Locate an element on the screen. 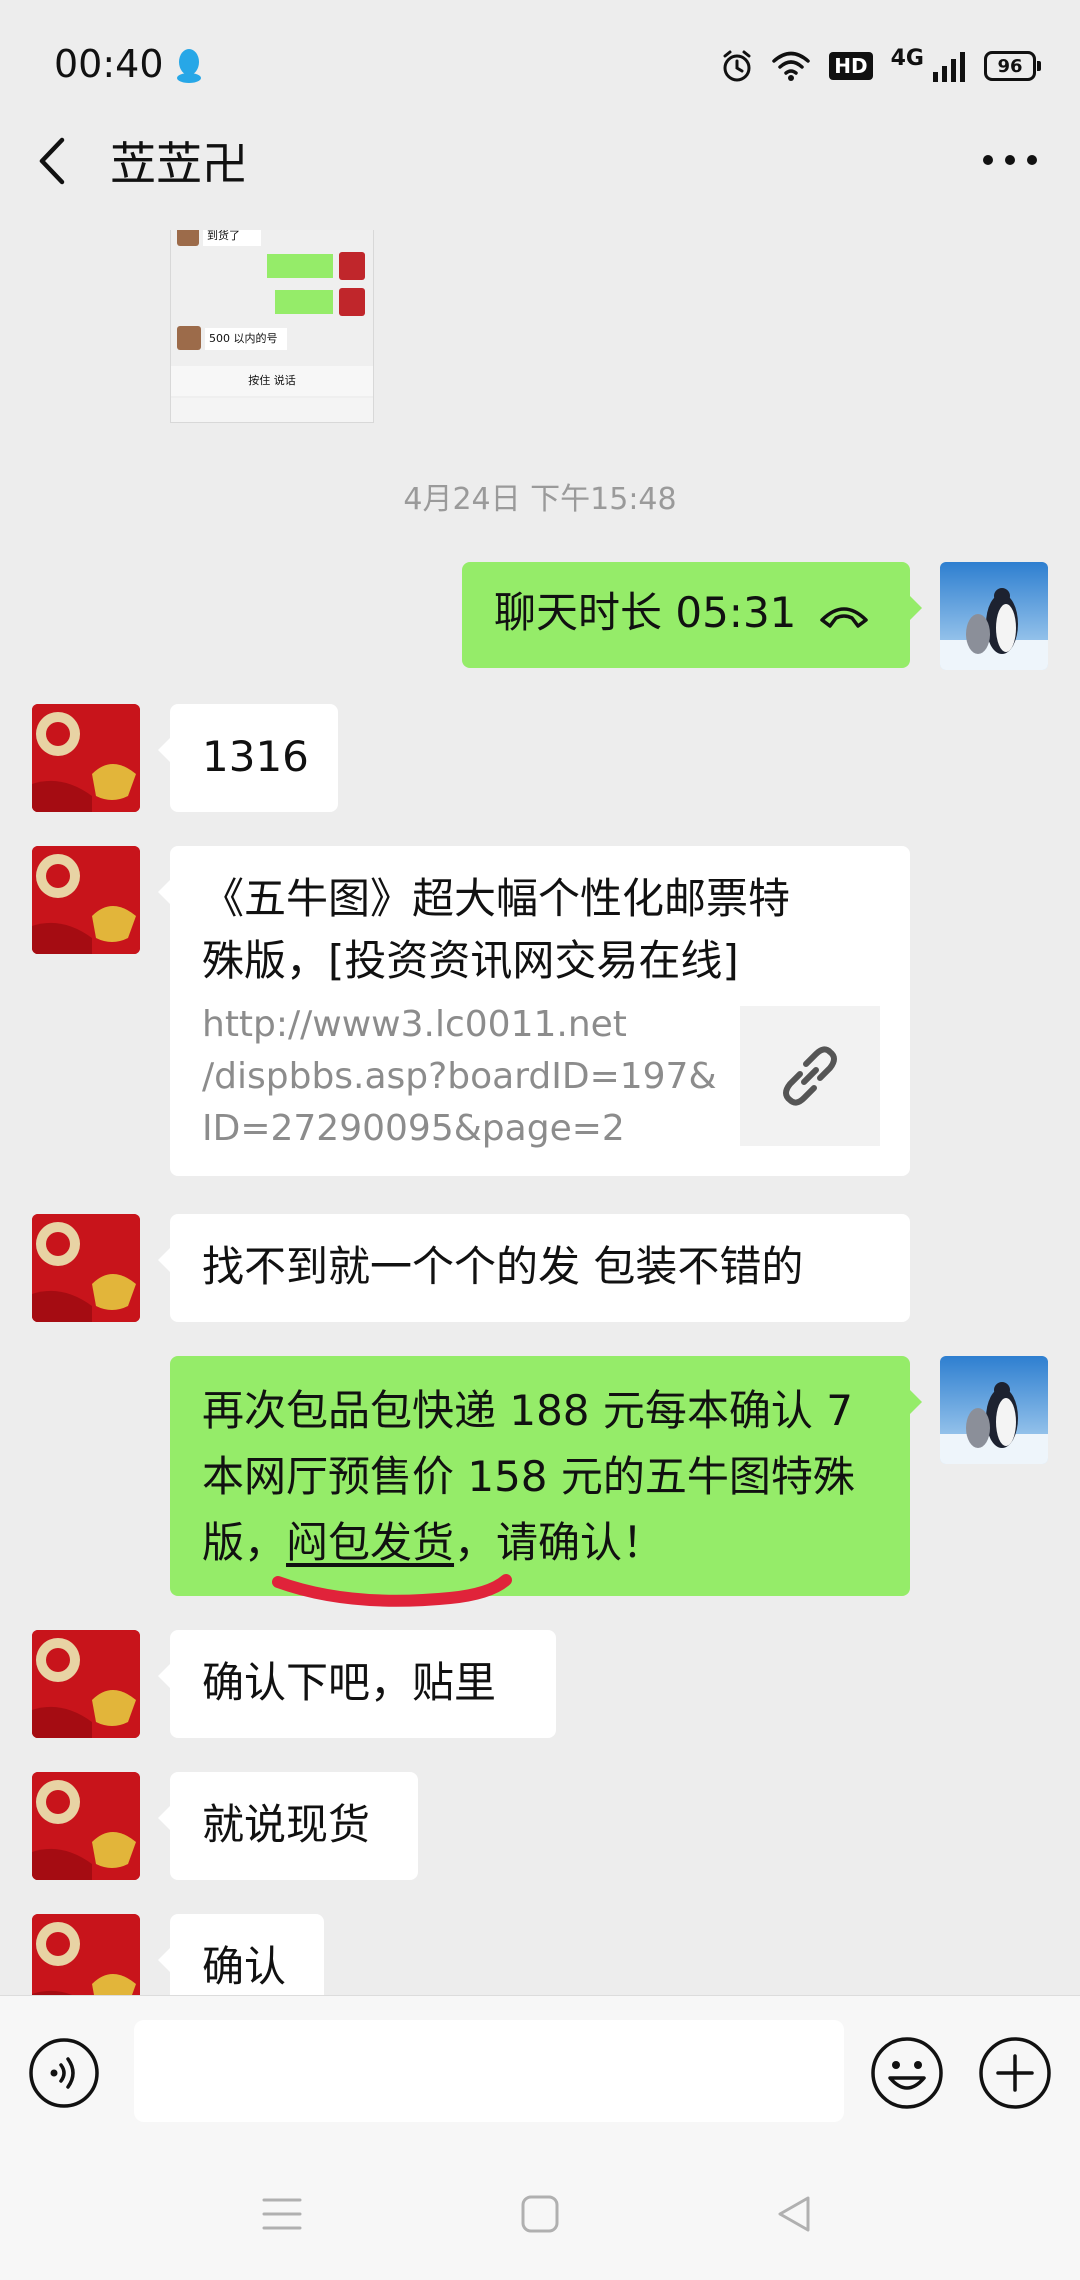  back-icon is located at coordinates (52, 161).